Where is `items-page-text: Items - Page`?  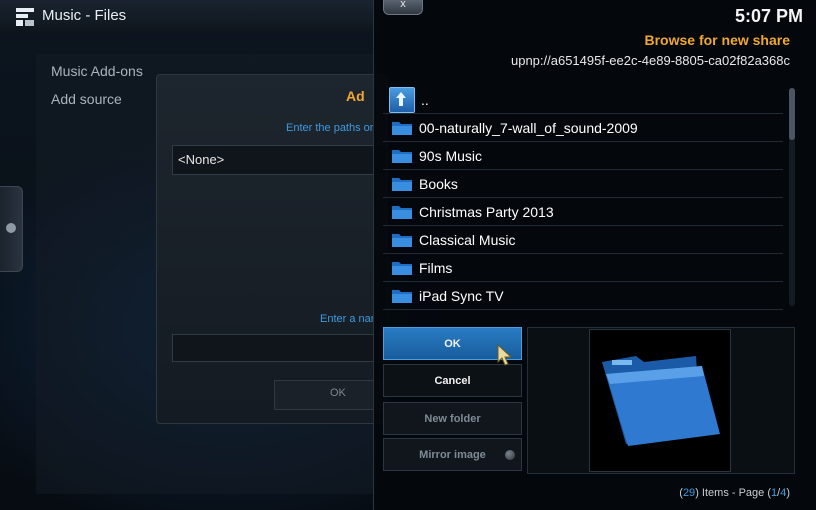 items-page-text: Items - Page is located at coordinates (733, 493).